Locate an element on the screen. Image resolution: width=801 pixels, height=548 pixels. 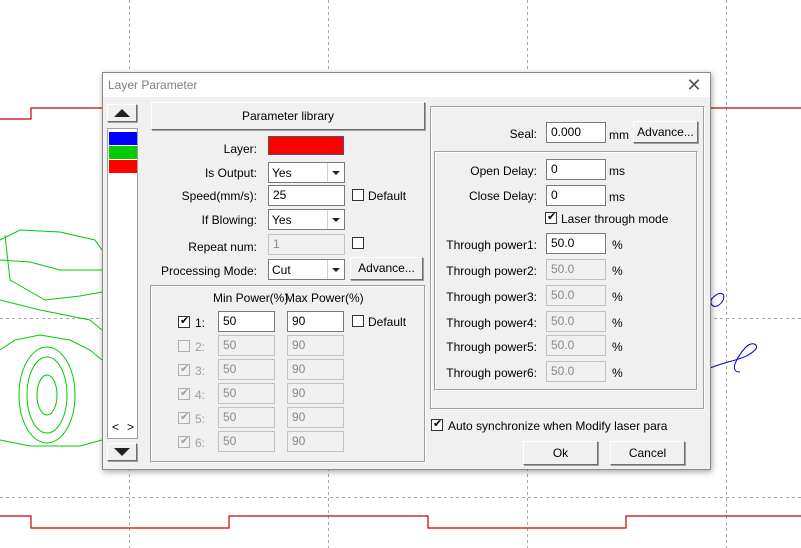
layer-label: Layer: is located at coordinates (240, 149).